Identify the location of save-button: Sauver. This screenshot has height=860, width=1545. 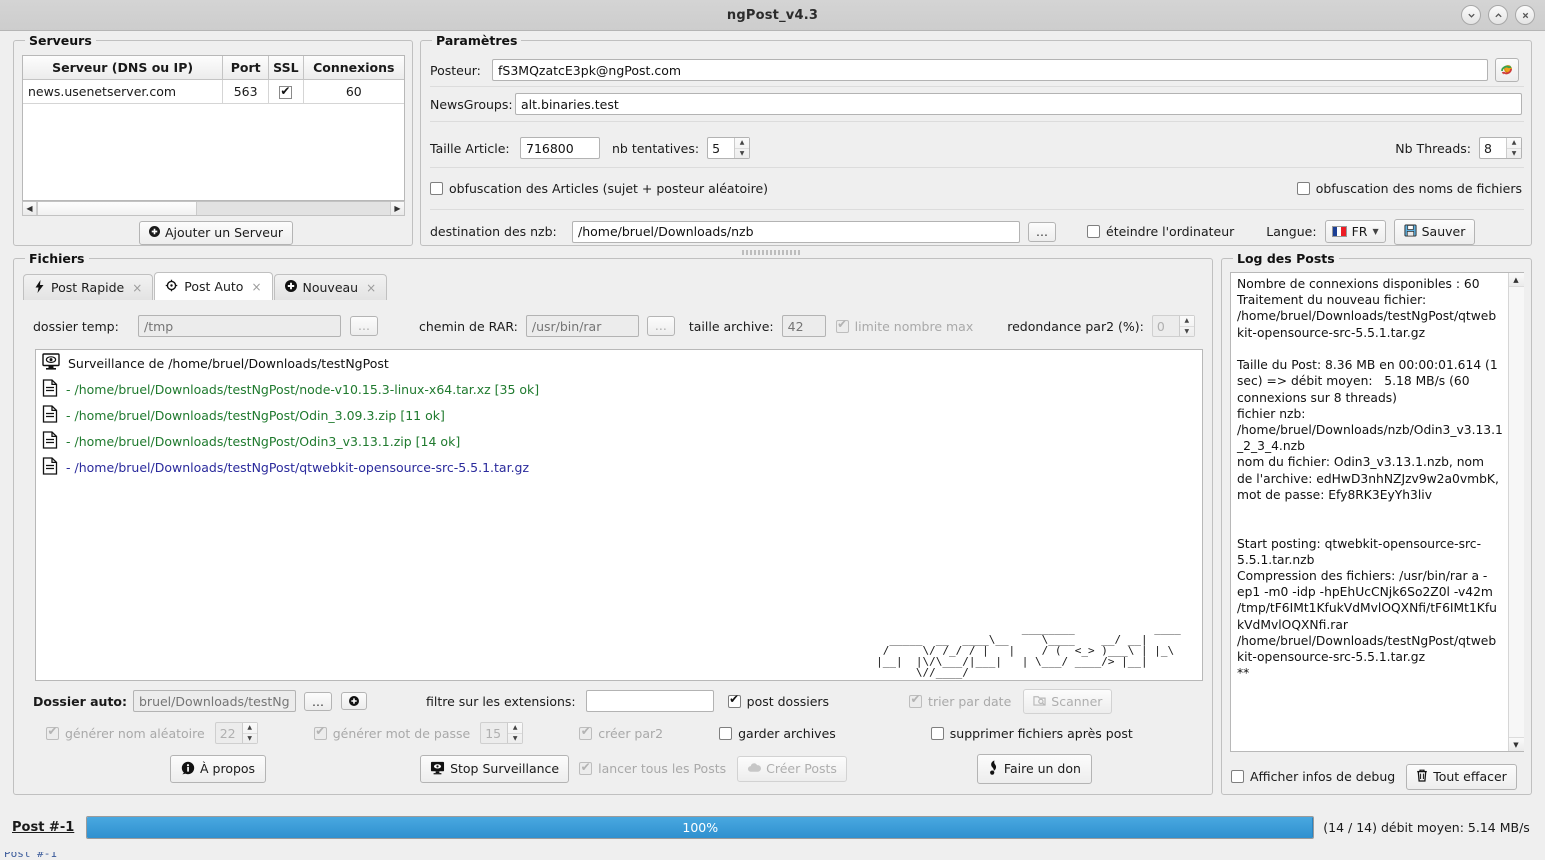
(1434, 232).